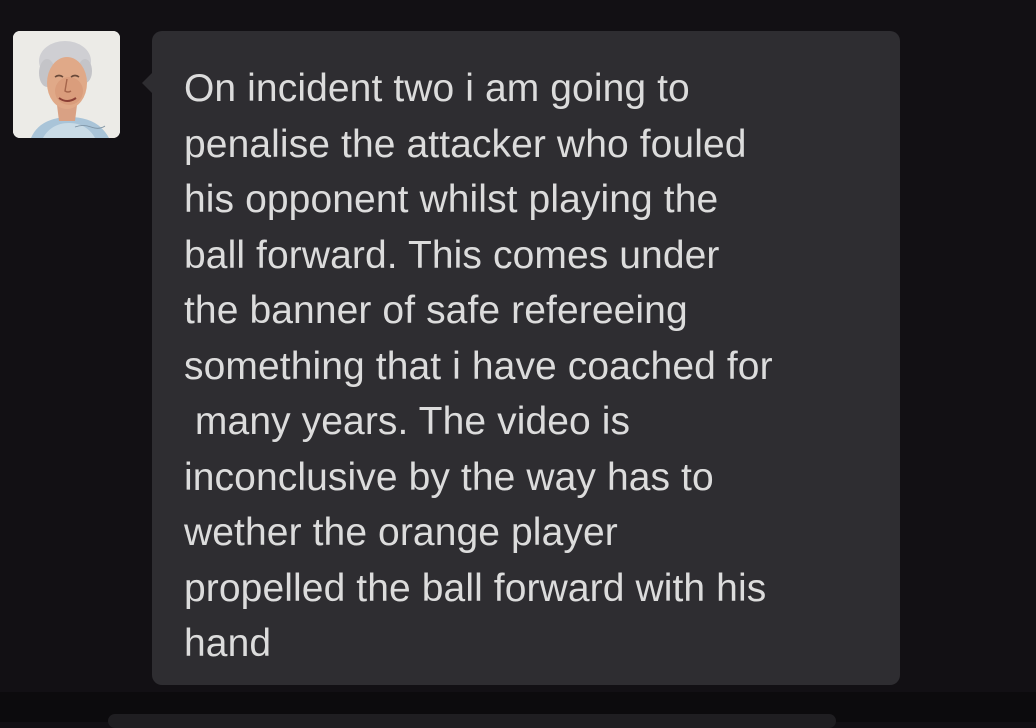 Image resolution: width=1036 pixels, height=728 pixels. I want to click on message-line: inconclusive by the way has to, so click(449, 477).